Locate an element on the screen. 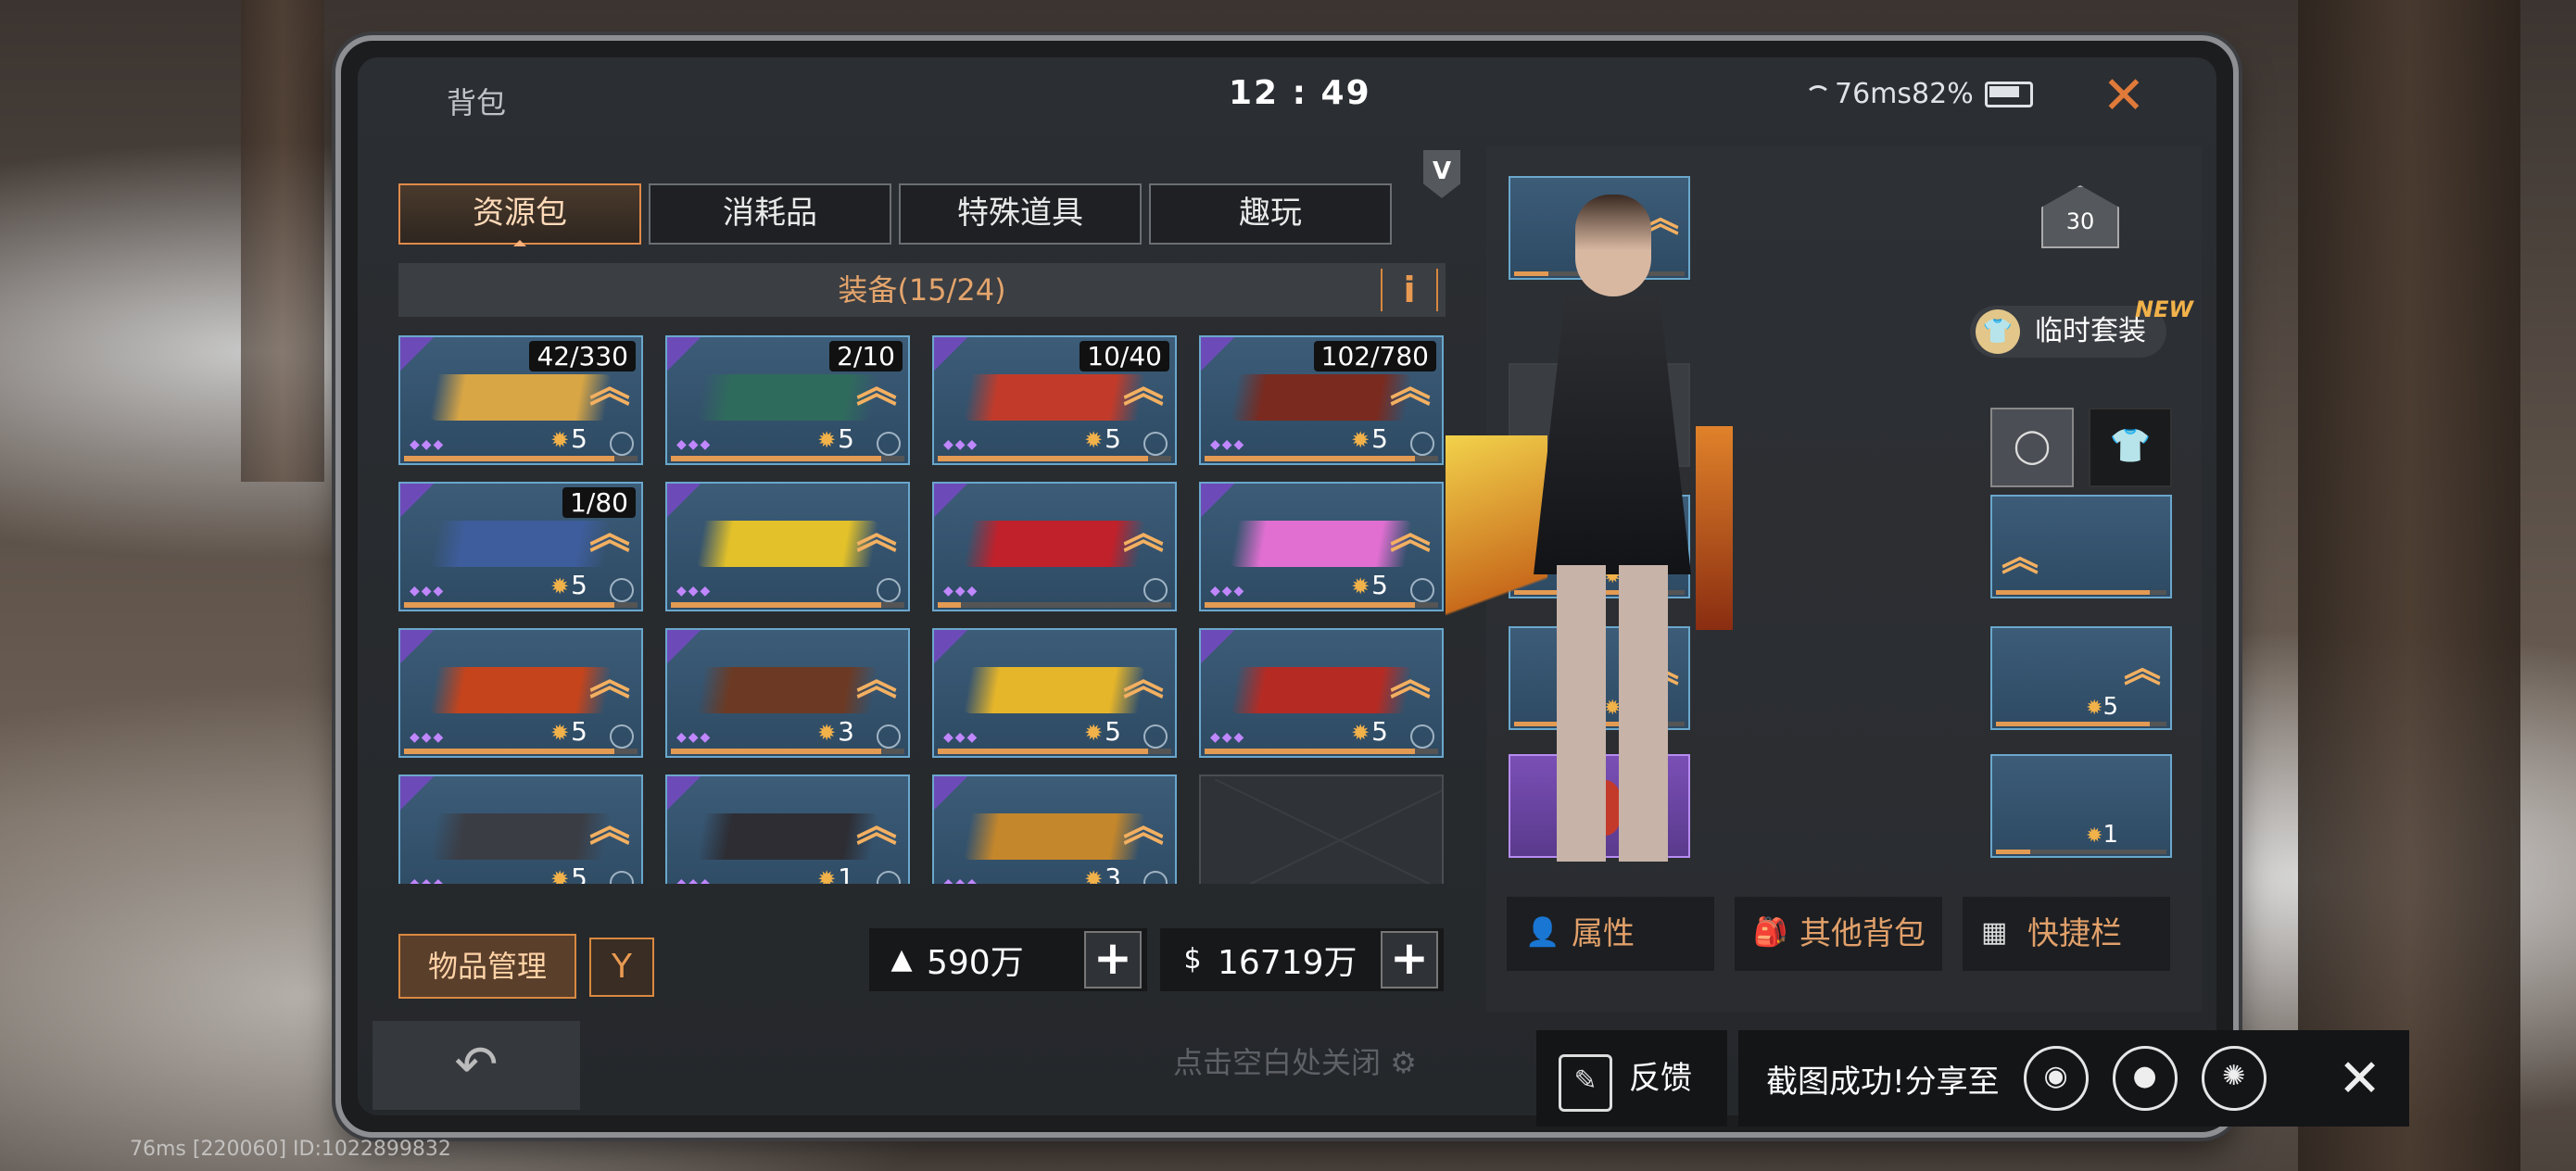 This screenshot has height=1171, width=2576. quickbar-button: ▦ 快捷栏 is located at coordinates (2066, 934).